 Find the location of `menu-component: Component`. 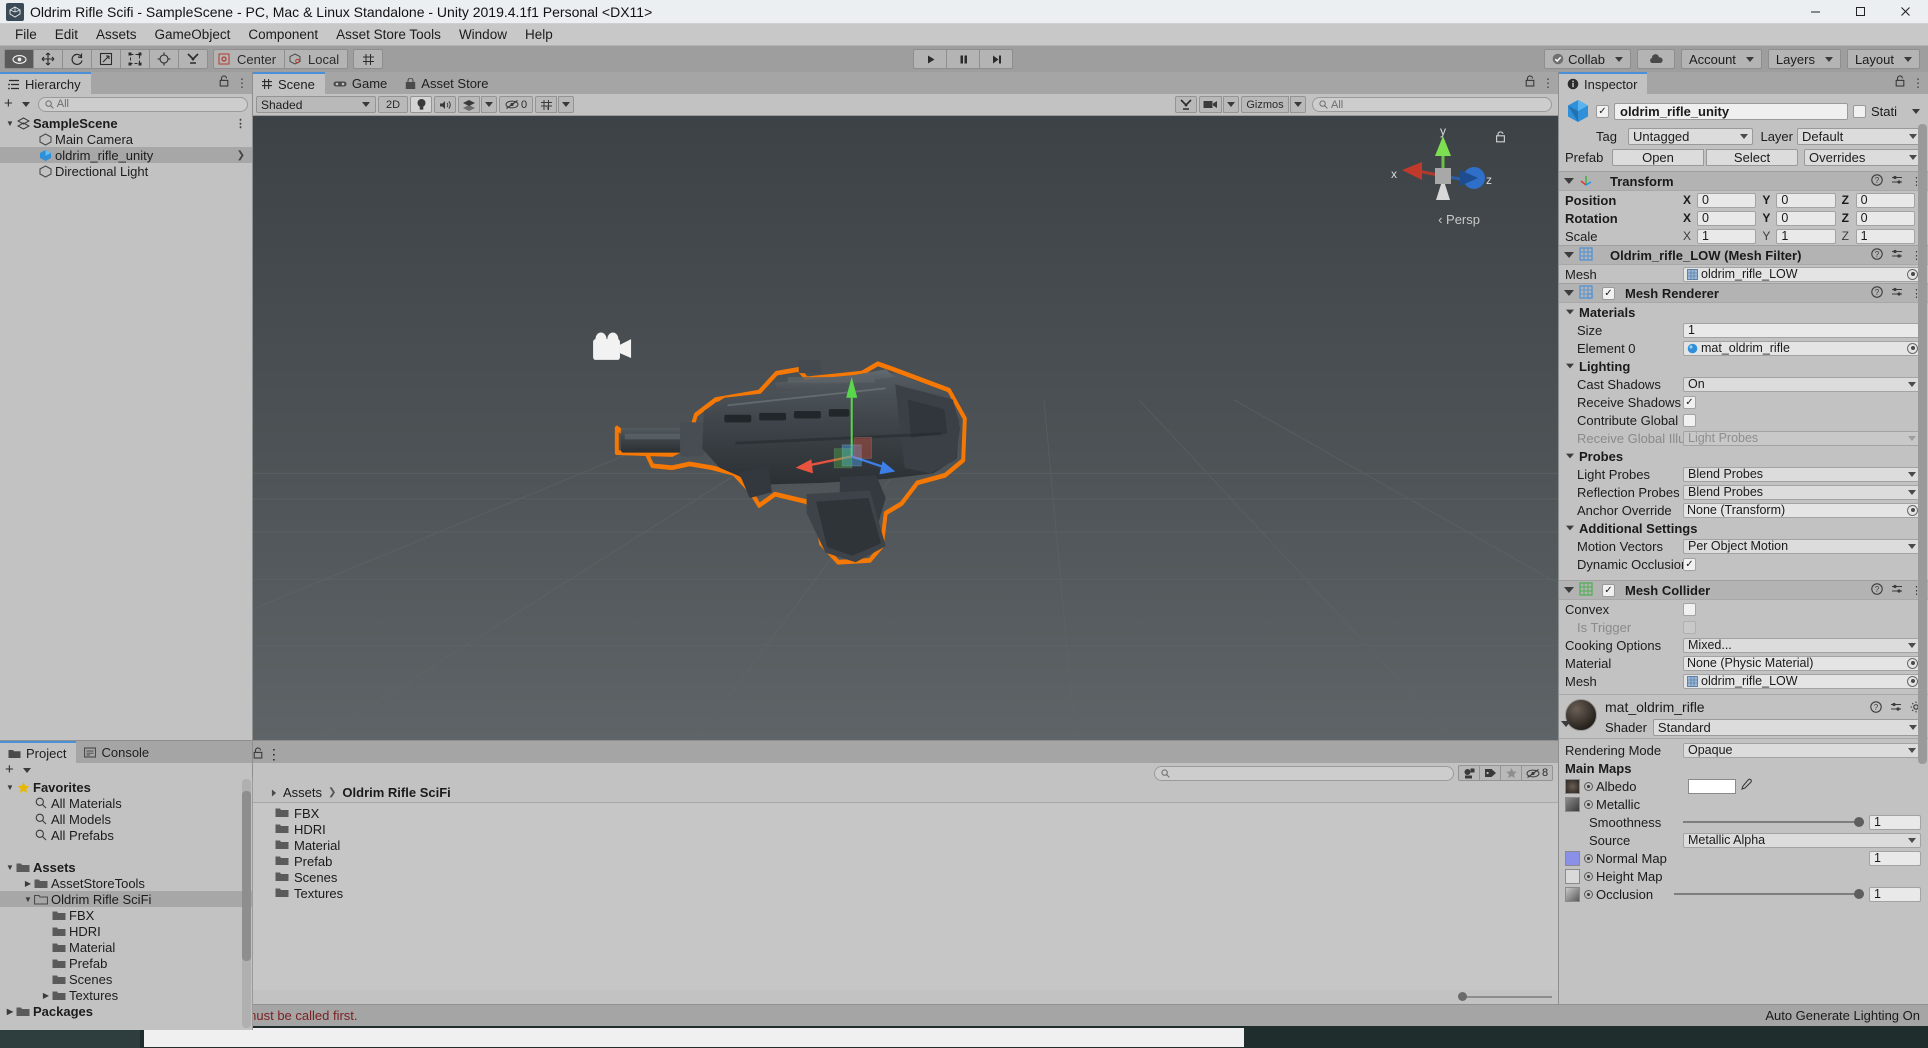

menu-component: Component is located at coordinates (283, 35).